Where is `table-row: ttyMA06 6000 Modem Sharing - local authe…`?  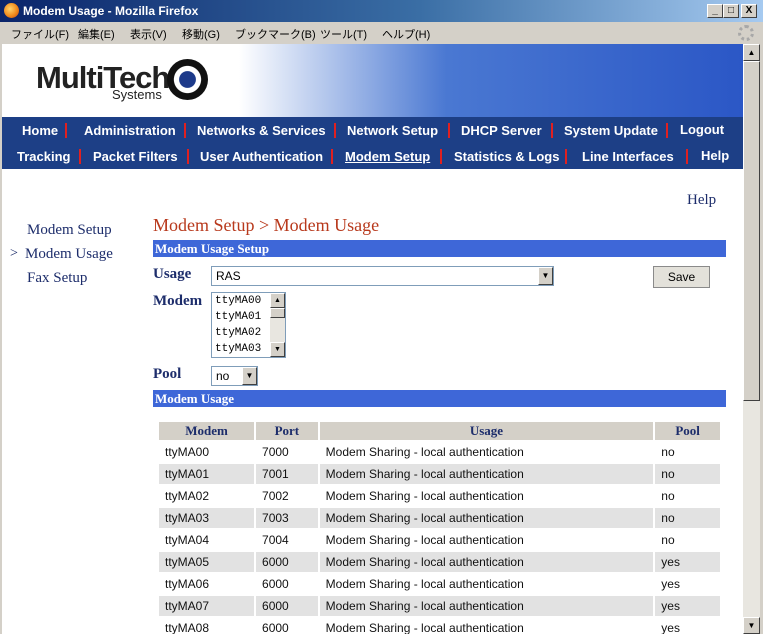
table-row: ttyMA06 6000 Modem Sharing - local authe… is located at coordinates (439, 584).